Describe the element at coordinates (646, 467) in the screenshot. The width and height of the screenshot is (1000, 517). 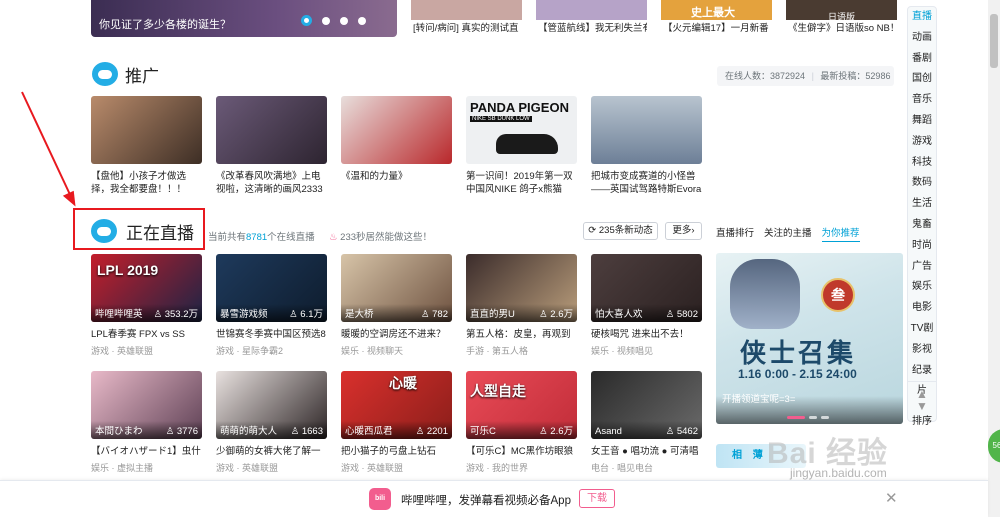
I see `live-category: 电台 · 唱见电台` at that location.